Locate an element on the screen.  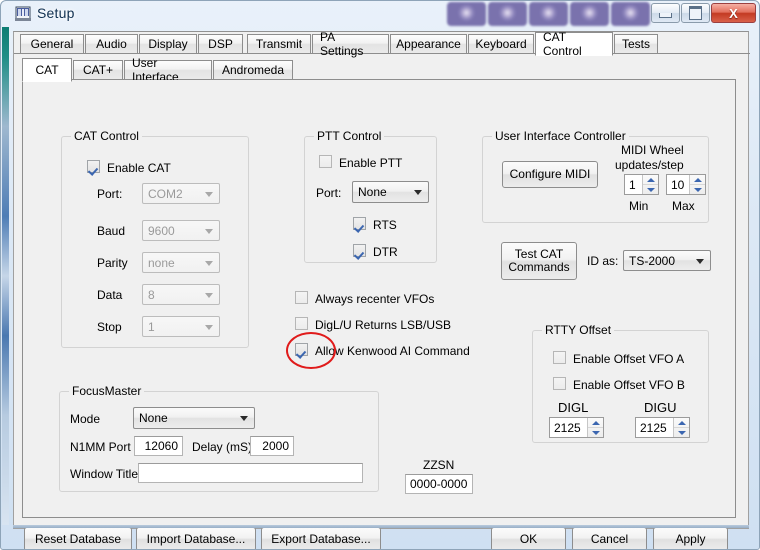
subtab-label: CAT is located at coordinates (47, 70).